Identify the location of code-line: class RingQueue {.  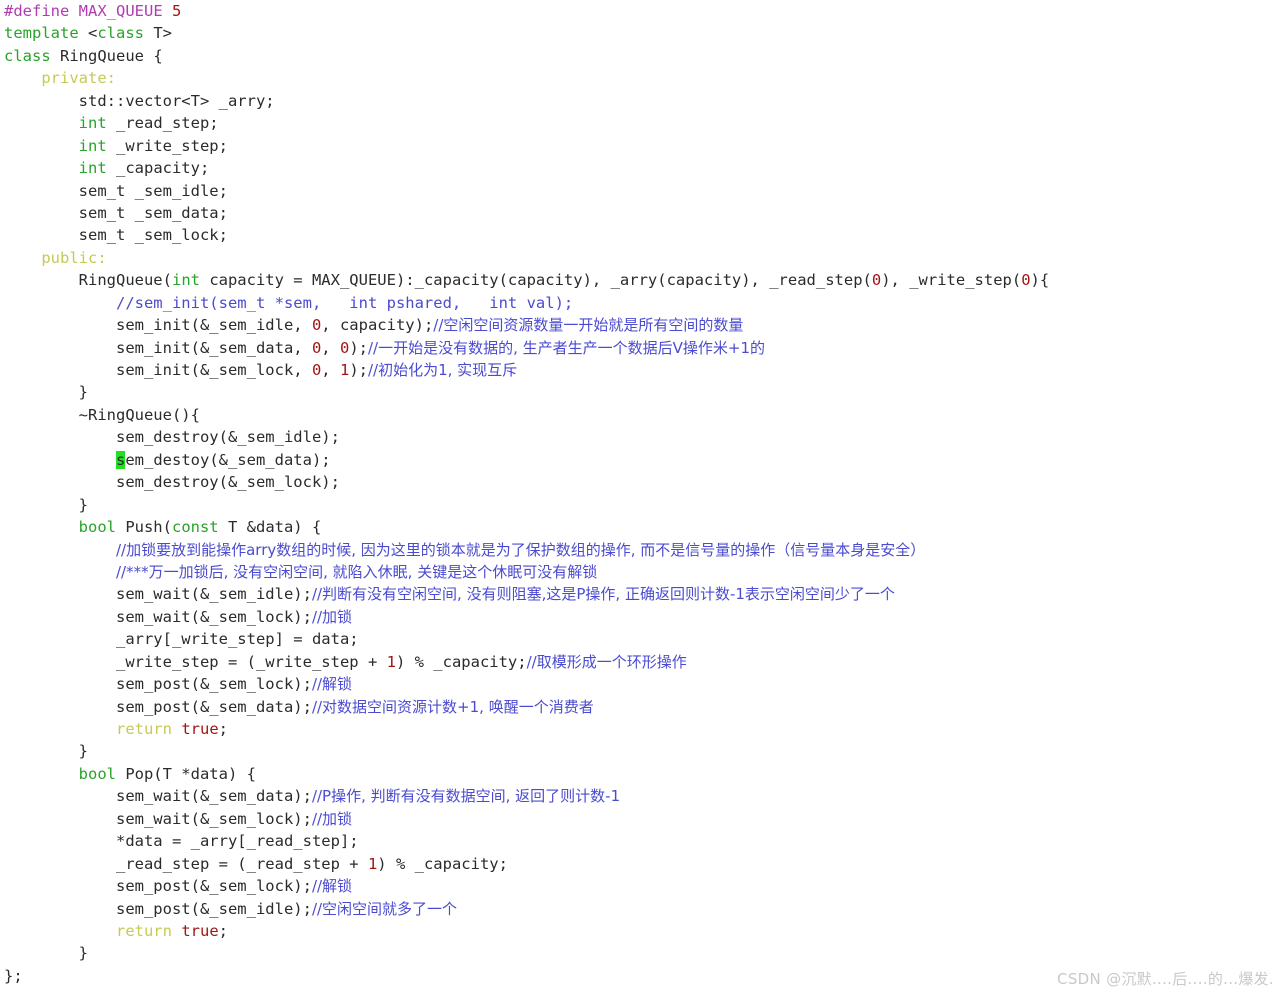
(644, 56).